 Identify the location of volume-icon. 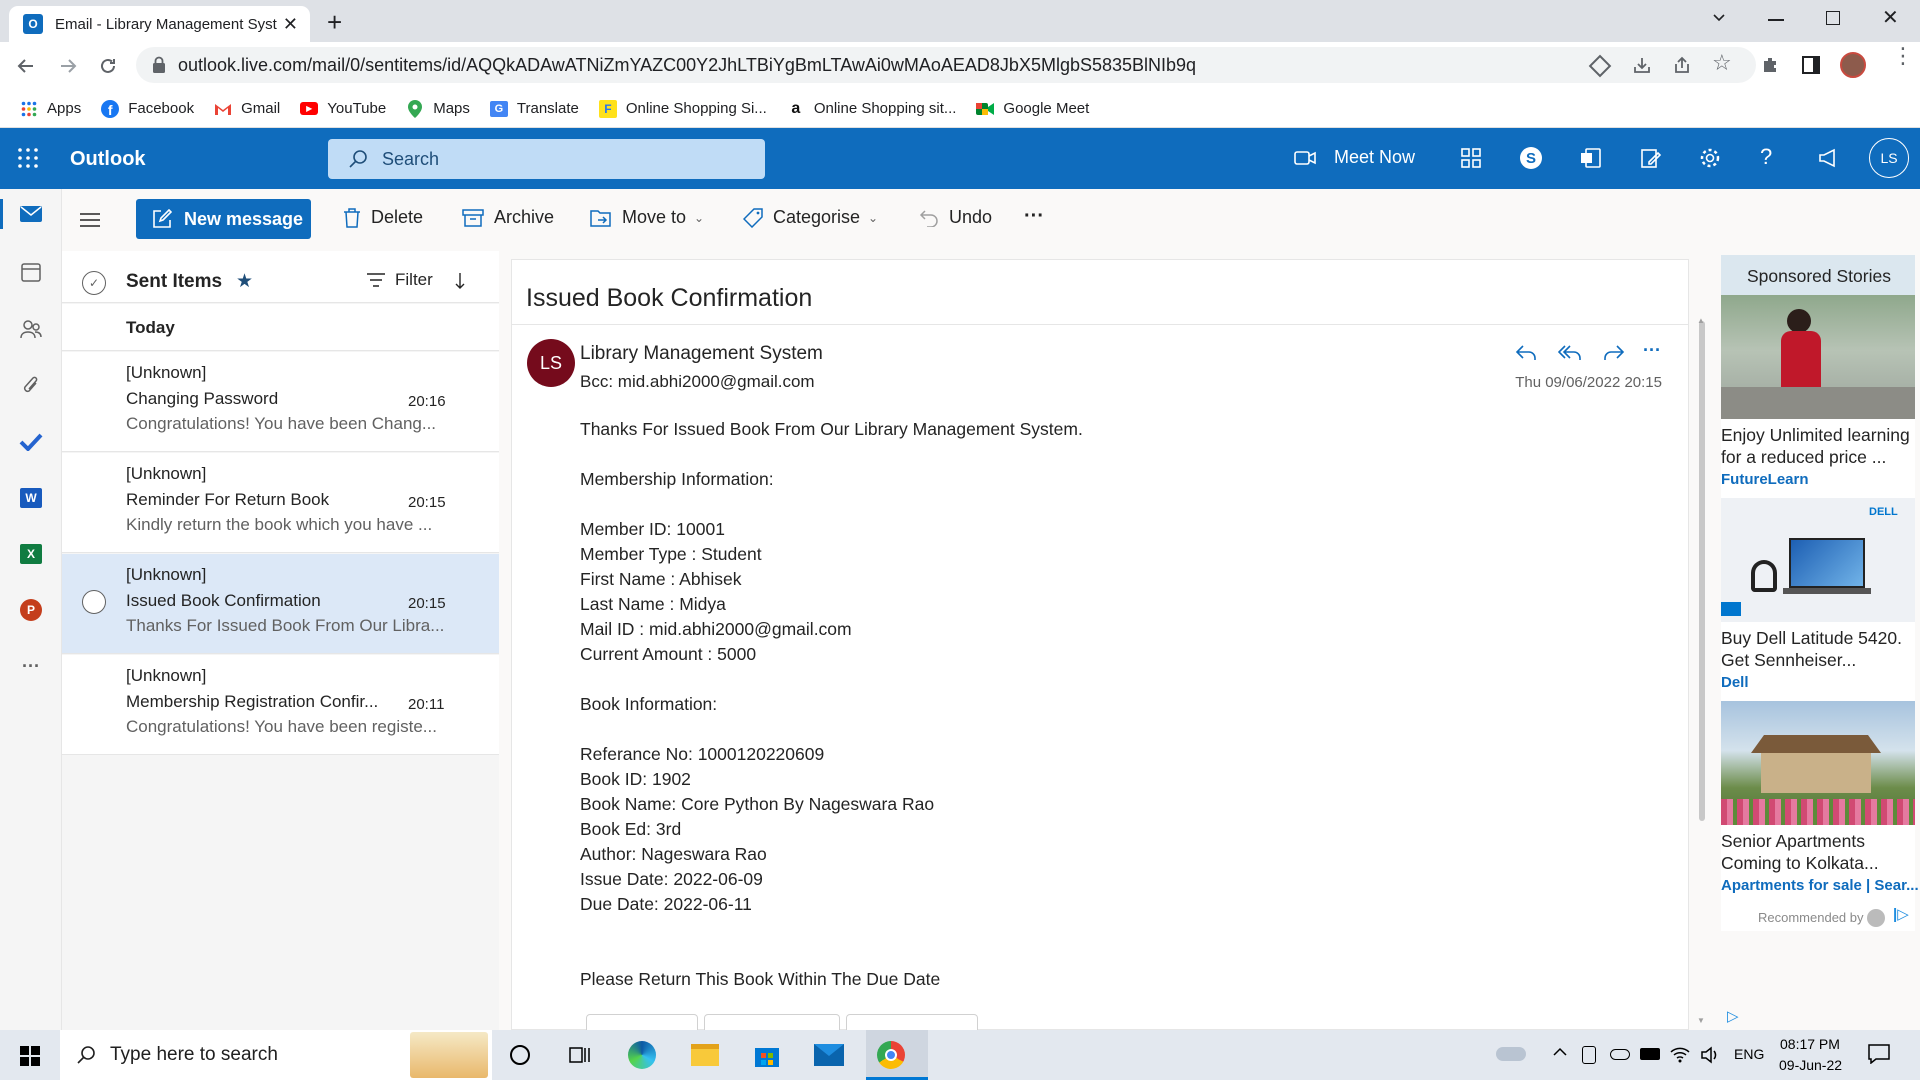
(1710, 1055).